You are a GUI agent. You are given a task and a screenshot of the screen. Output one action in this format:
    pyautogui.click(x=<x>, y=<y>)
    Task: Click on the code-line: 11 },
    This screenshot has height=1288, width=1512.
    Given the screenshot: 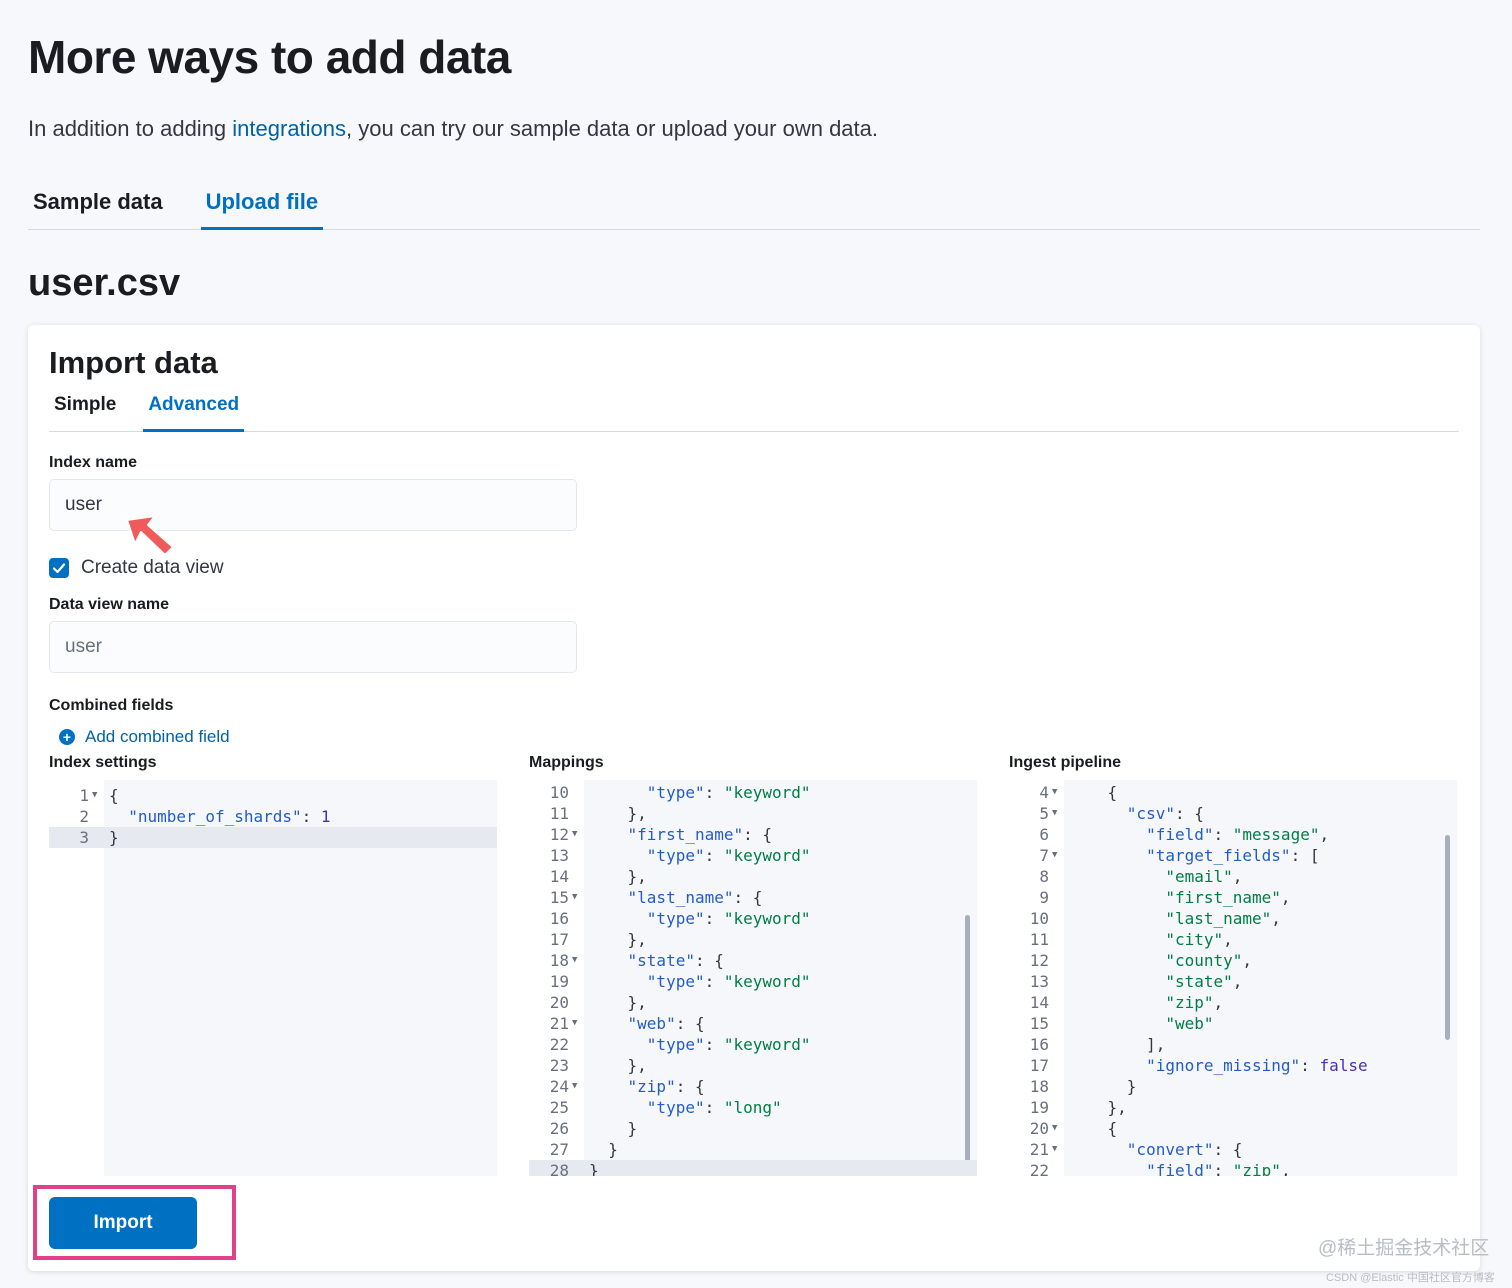 What is the action you would take?
    pyautogui.click(x=753, y=813)
    